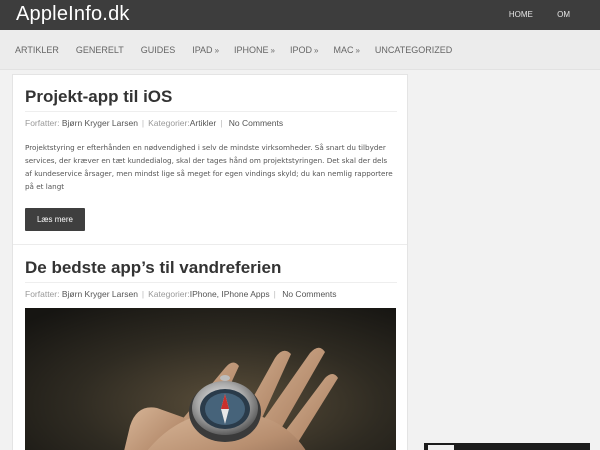 This screenshot has width=600, height=450. I want to click on top-nav: HOME OM, so click(528, 14).